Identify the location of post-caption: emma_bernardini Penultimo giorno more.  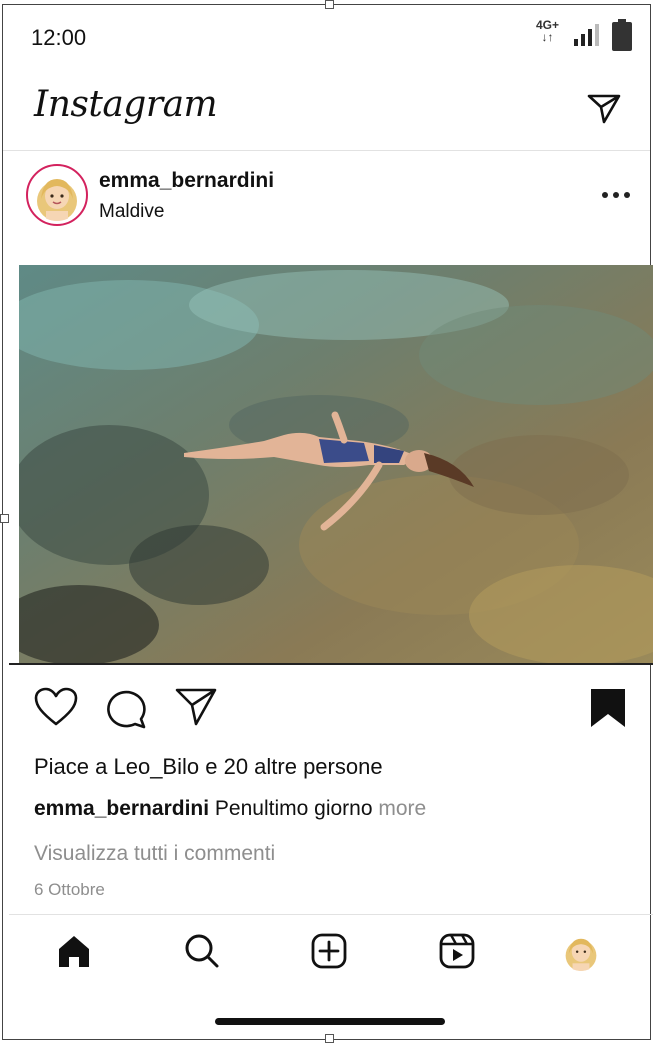
(230, 809).